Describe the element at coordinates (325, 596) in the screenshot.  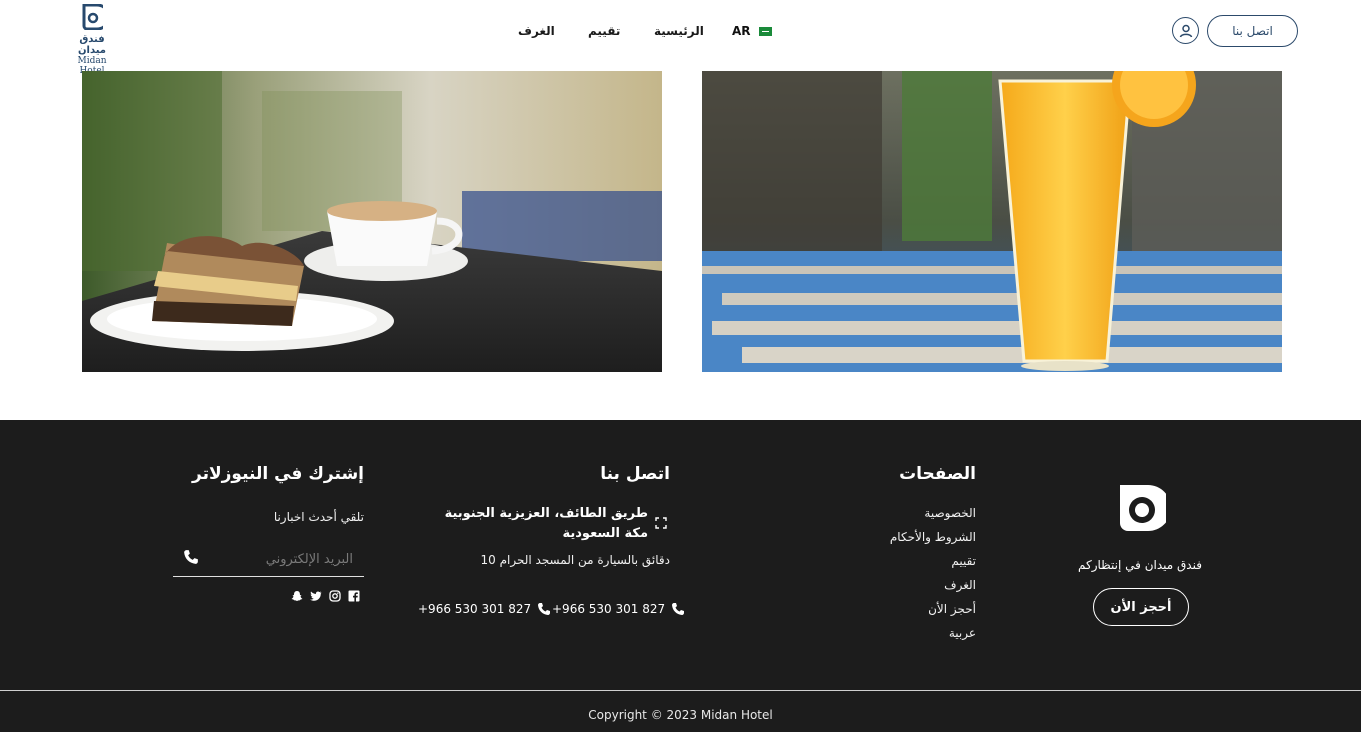
I see `social-links` at that location.